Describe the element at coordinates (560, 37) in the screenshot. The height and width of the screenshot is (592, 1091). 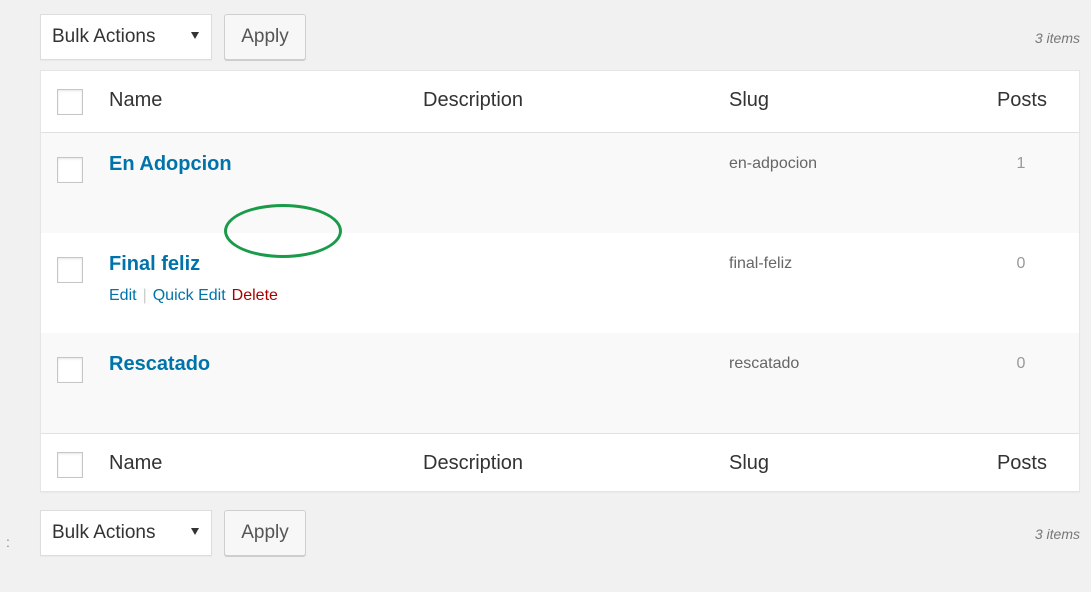
I see `tablenav-top: Bulk Actions Apply 3 items` at that location.